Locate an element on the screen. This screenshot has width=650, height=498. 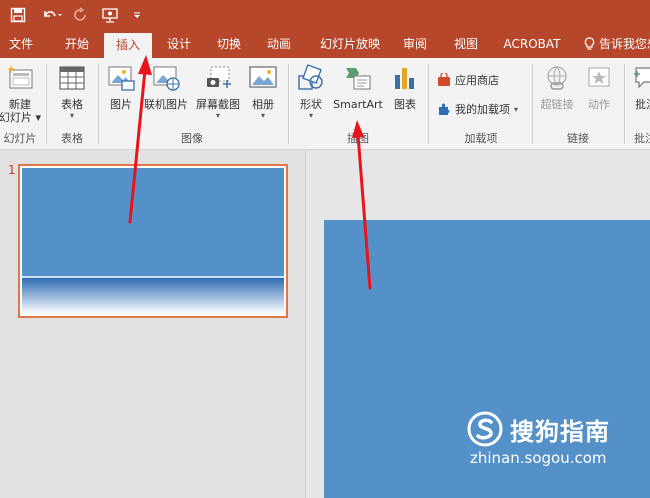
watermark: 搜狗指南 zhinan.sogou.com is located at coordinates (558, 438).